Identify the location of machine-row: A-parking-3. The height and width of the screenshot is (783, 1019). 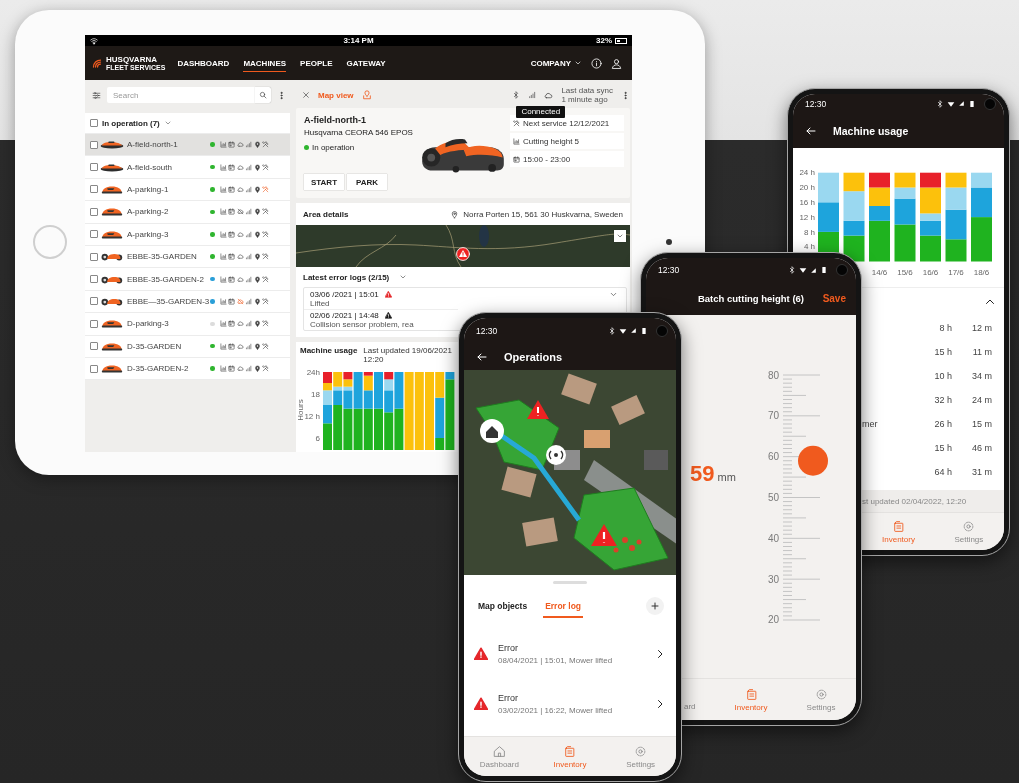
(187, 234).